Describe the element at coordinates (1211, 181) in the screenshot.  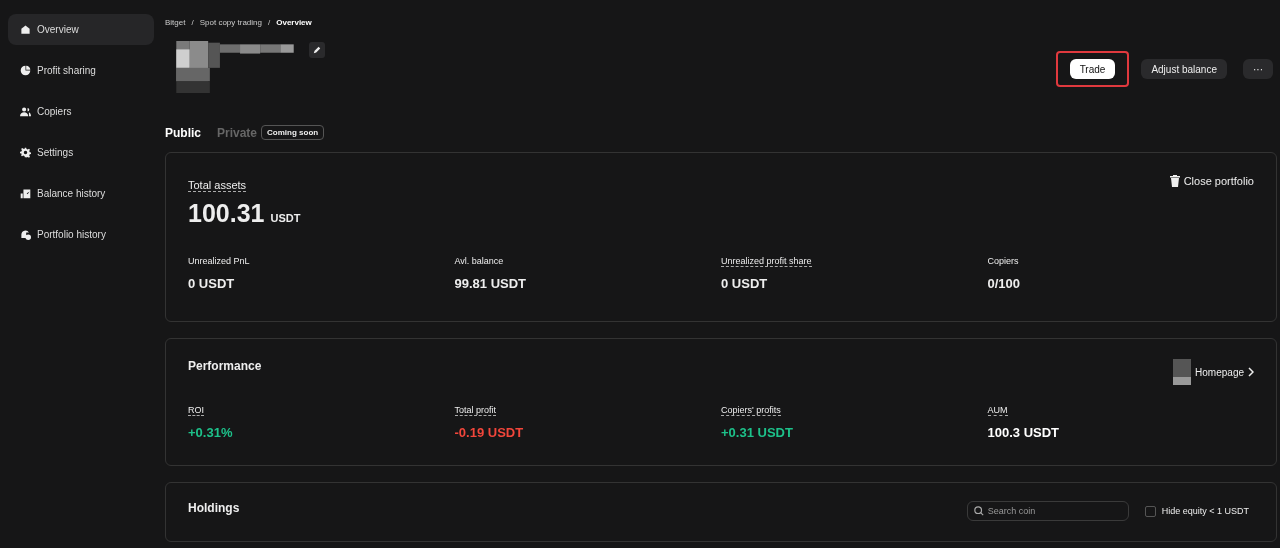
I see `close-portfolio-button: Close portfolio` at that location.